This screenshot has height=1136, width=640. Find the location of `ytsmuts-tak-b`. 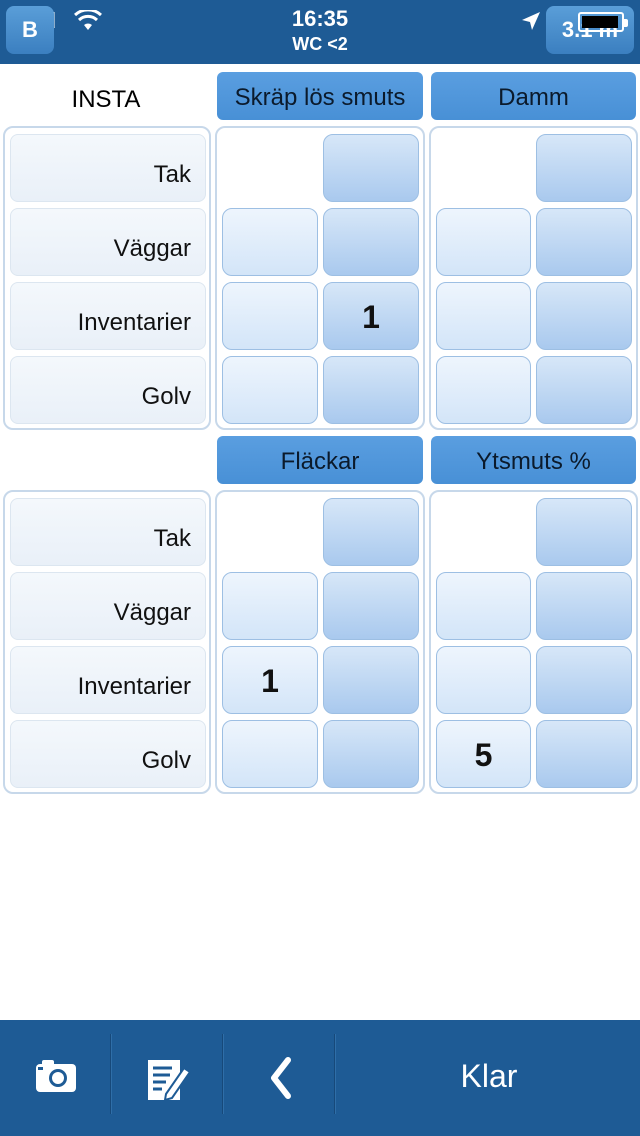

ytsmuts-tak-b is located at coordinates (584, 532).